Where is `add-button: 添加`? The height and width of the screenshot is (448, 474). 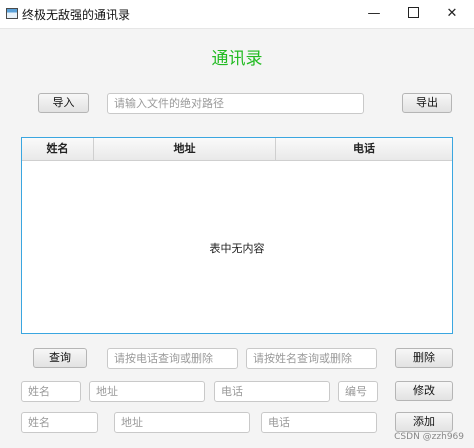
add-button: 添加 is located at coordinates (424, 422).